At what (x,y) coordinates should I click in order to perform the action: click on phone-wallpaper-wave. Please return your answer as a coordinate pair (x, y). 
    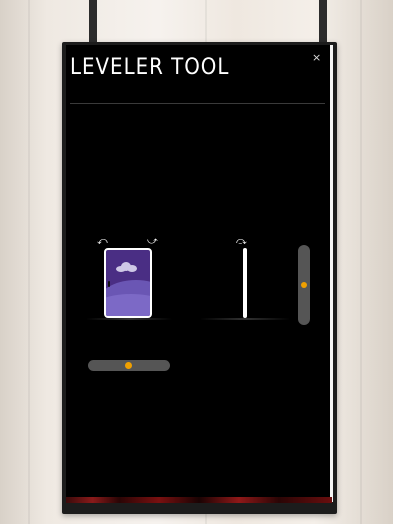
    Looking at the image, I should click on (128, 305).